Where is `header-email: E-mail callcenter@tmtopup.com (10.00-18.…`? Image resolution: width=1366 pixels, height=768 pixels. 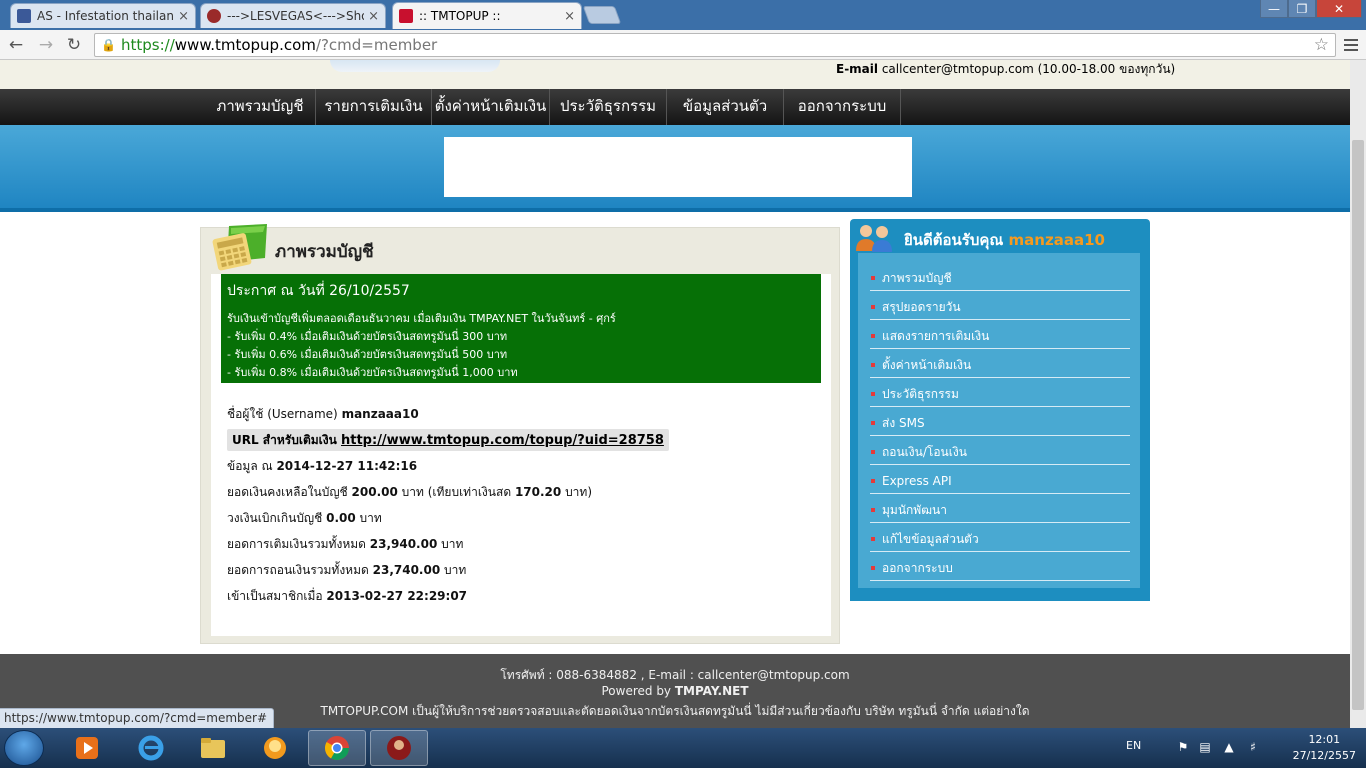
header-email: E-mail callcenter@tmtopup.com (10.00-18.… is located at coordinates (1005, 69).